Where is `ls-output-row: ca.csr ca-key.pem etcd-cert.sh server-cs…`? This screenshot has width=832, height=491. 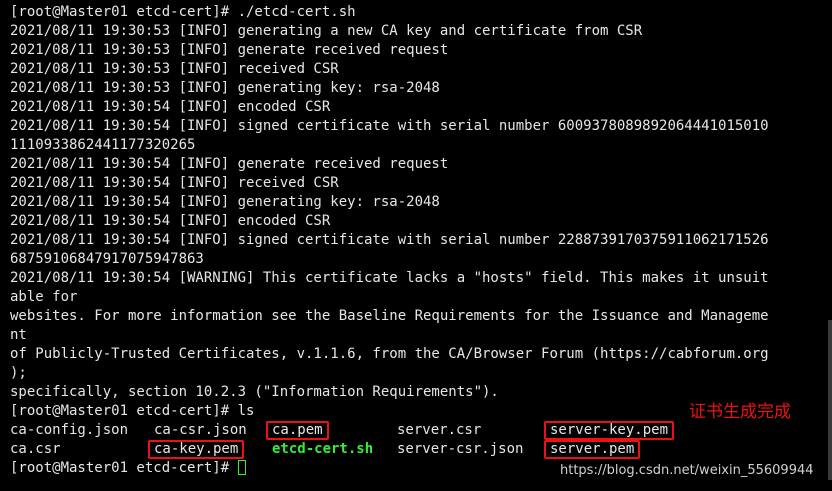
ls-output-row: ca.csr ca-key.pem etcd-cert.sh server-cs… is located at coordinates (416, 449).